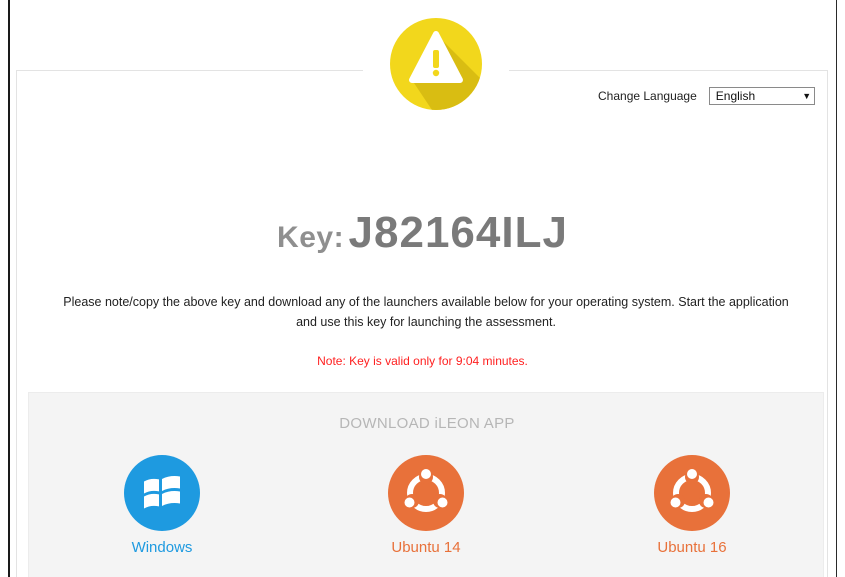  Describe the element at coordinates (458, 232) in the screenshot. I see `key-value: J82164ILJ` at that location.